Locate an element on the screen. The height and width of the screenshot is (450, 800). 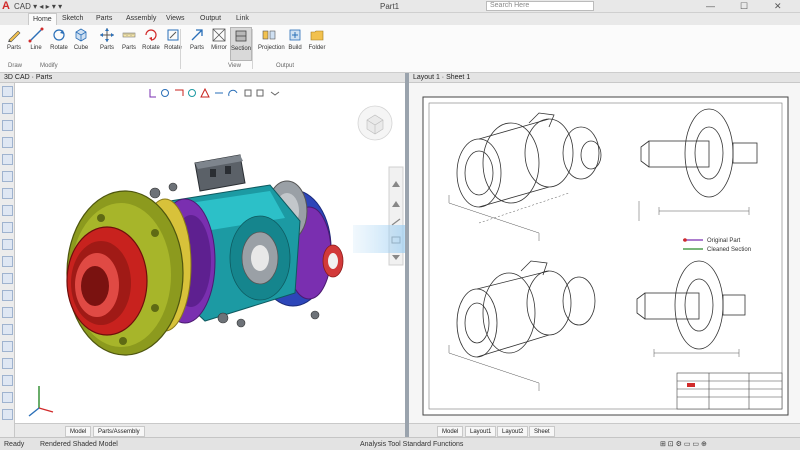
legend-label-cleaned: Cleaned Section is located at coordinates (729, 250).